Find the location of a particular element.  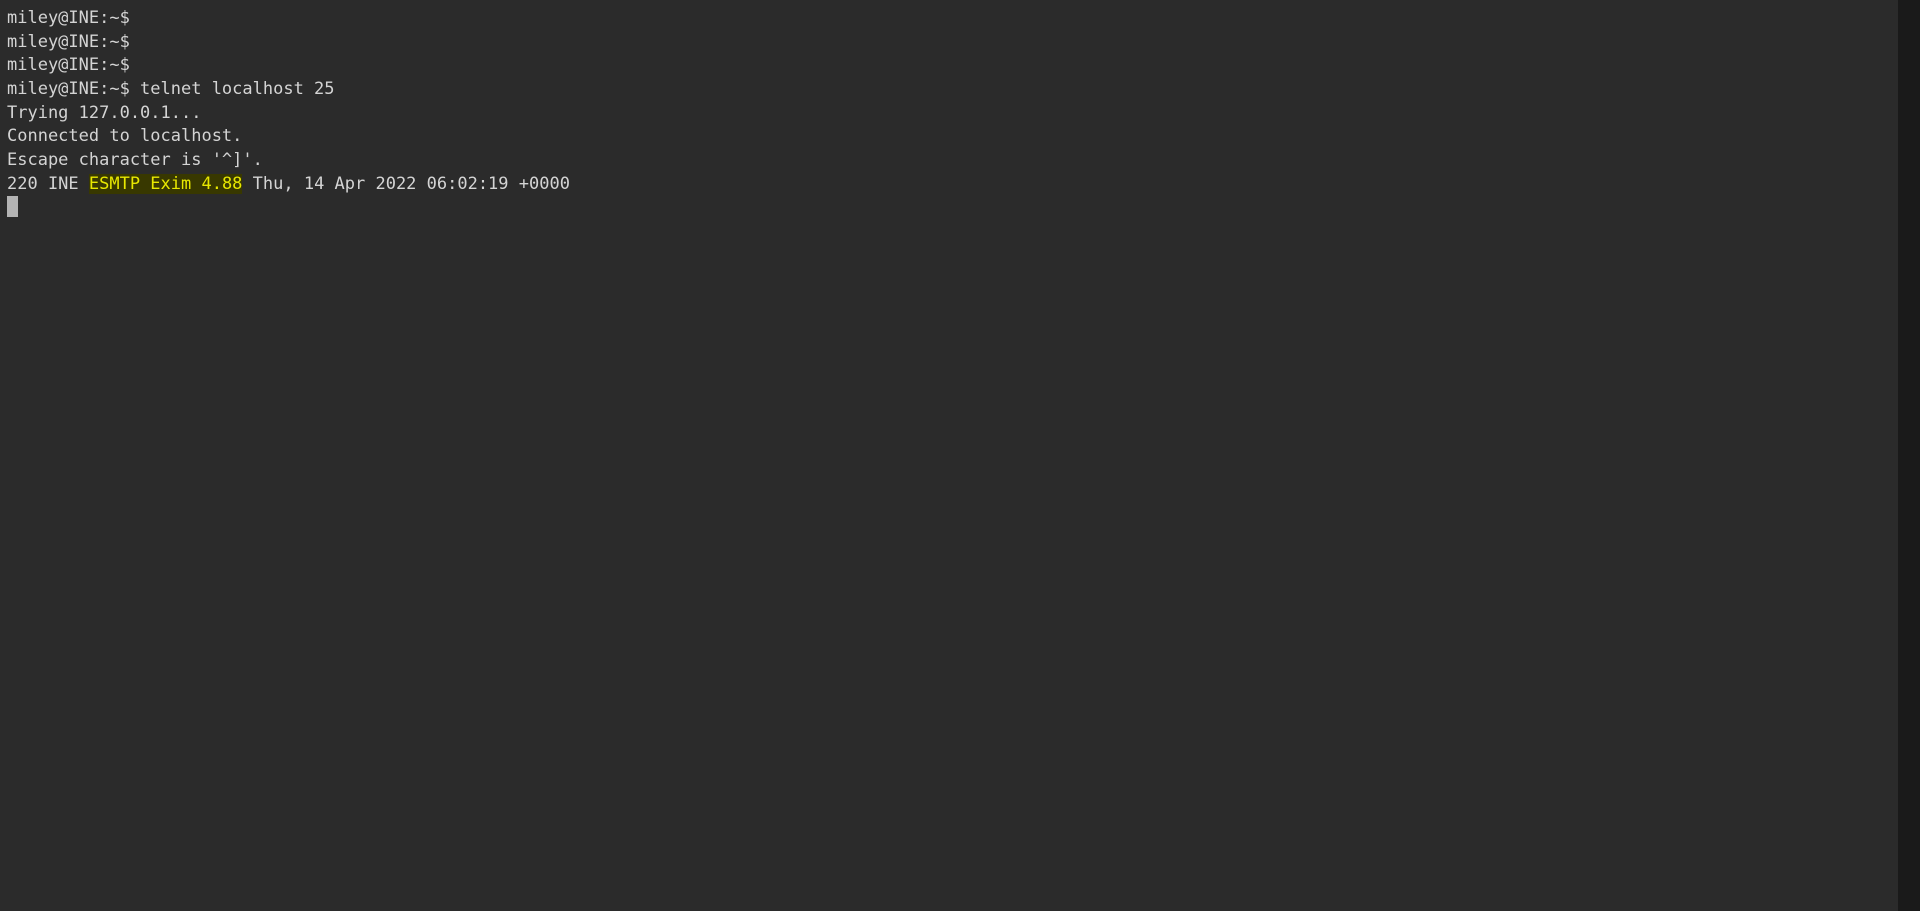

terminal-right-gutter is located at coordinates (1909, 455).